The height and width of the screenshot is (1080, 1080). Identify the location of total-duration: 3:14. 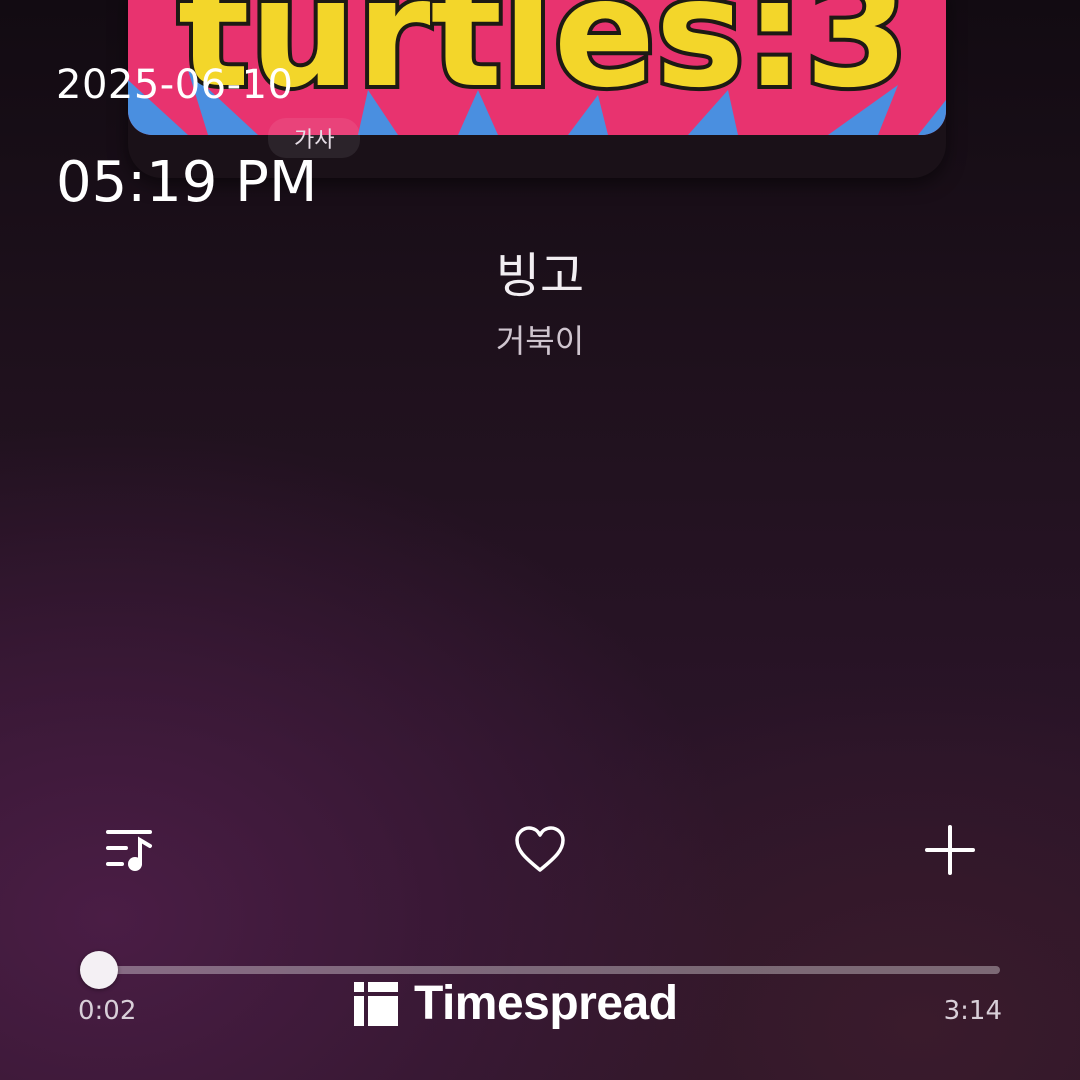
(972, 1011).